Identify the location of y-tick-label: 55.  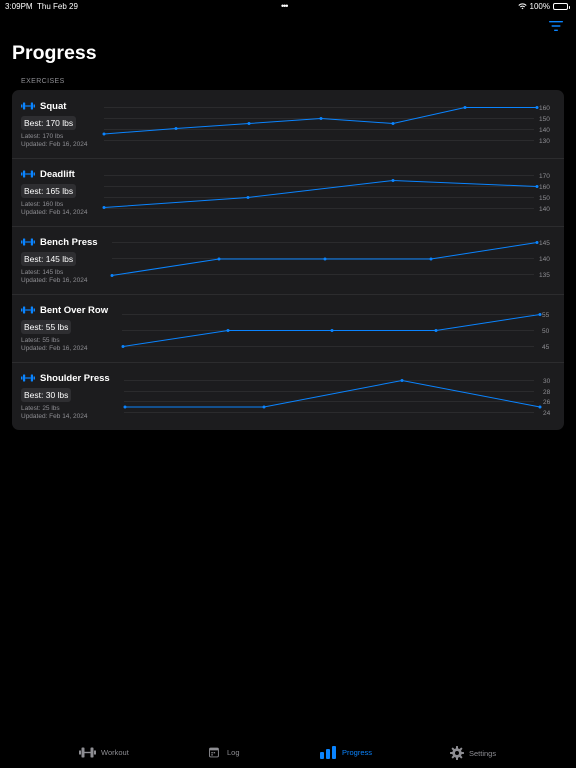
(546, 315).